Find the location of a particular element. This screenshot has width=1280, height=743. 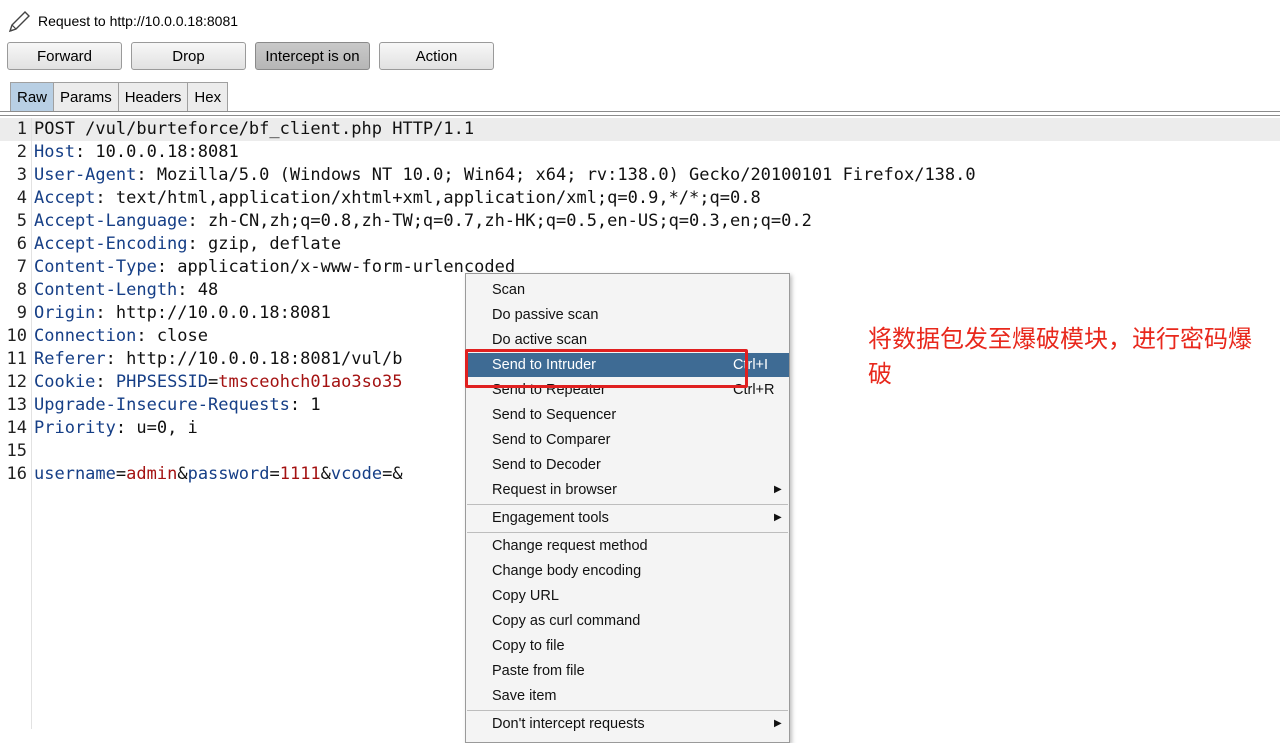

request-line: 13 Upgrade-Insecure-Requests: 1 is located at coordinates (160, 405).